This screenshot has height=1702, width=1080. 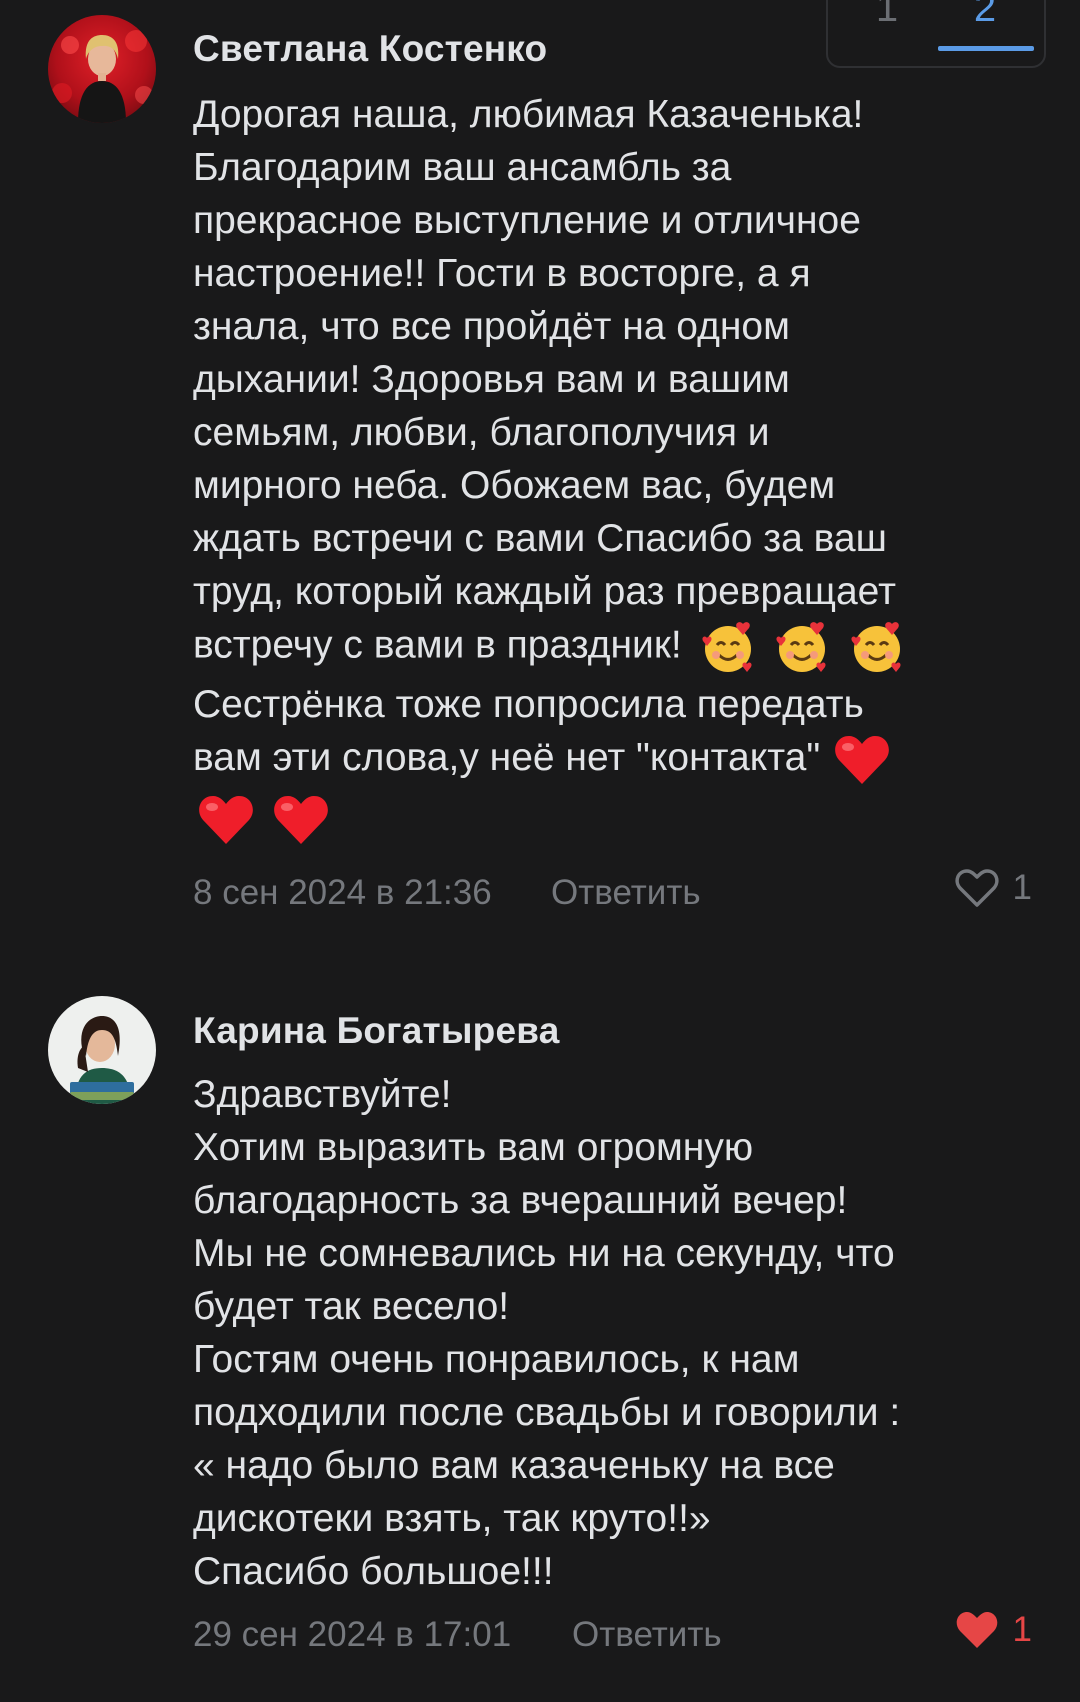 What do you see at coordinates (481, 432) in the screenshot?
I see `comment-text-line: семьям, любви, благополучия и` at bounding box center [481, 432].